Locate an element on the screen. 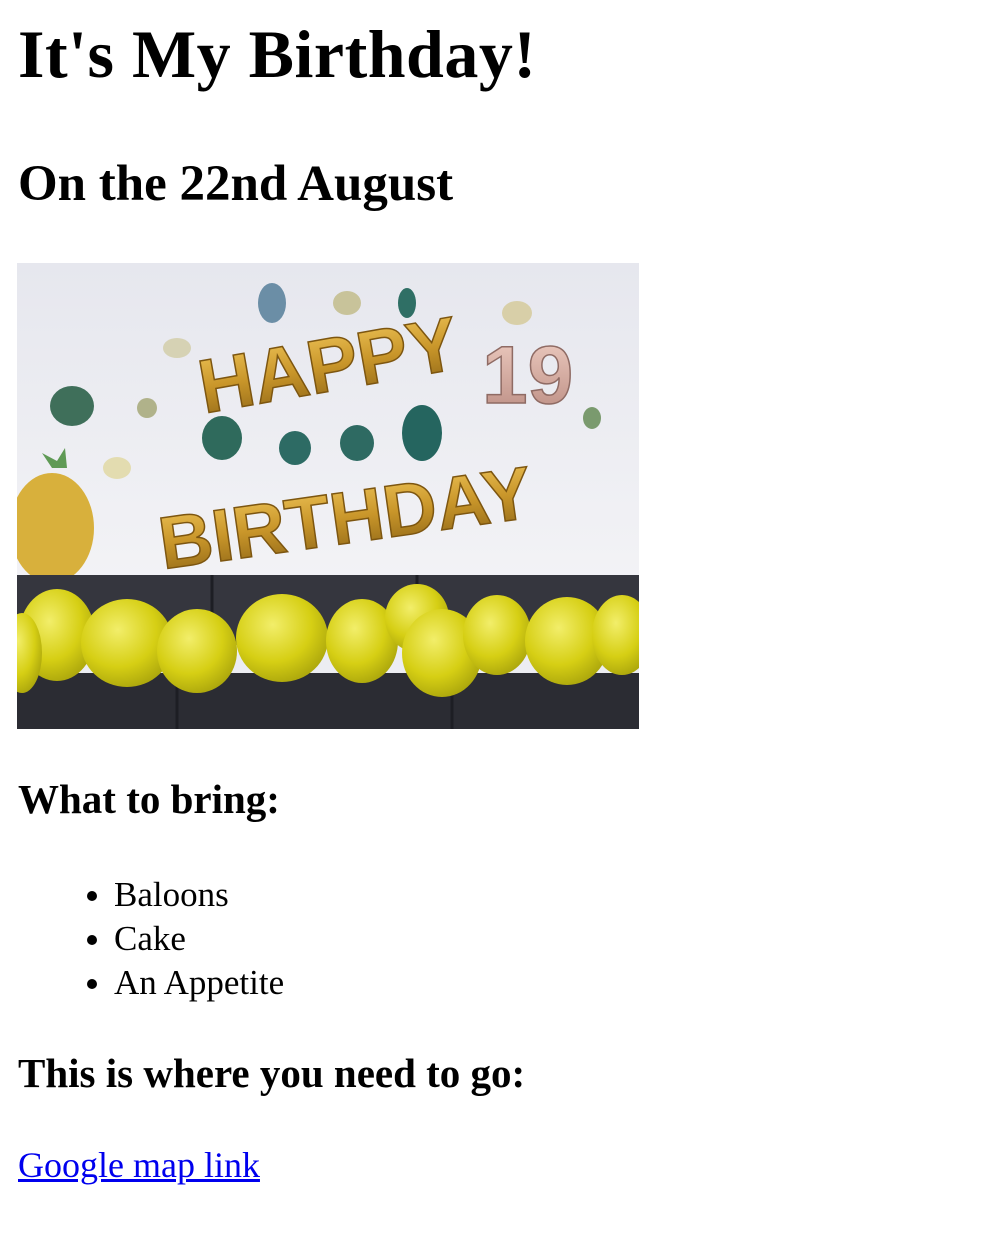 This screenshot has height=1246, width=984. list-item: Baloons is located at coordinates (199, 895).